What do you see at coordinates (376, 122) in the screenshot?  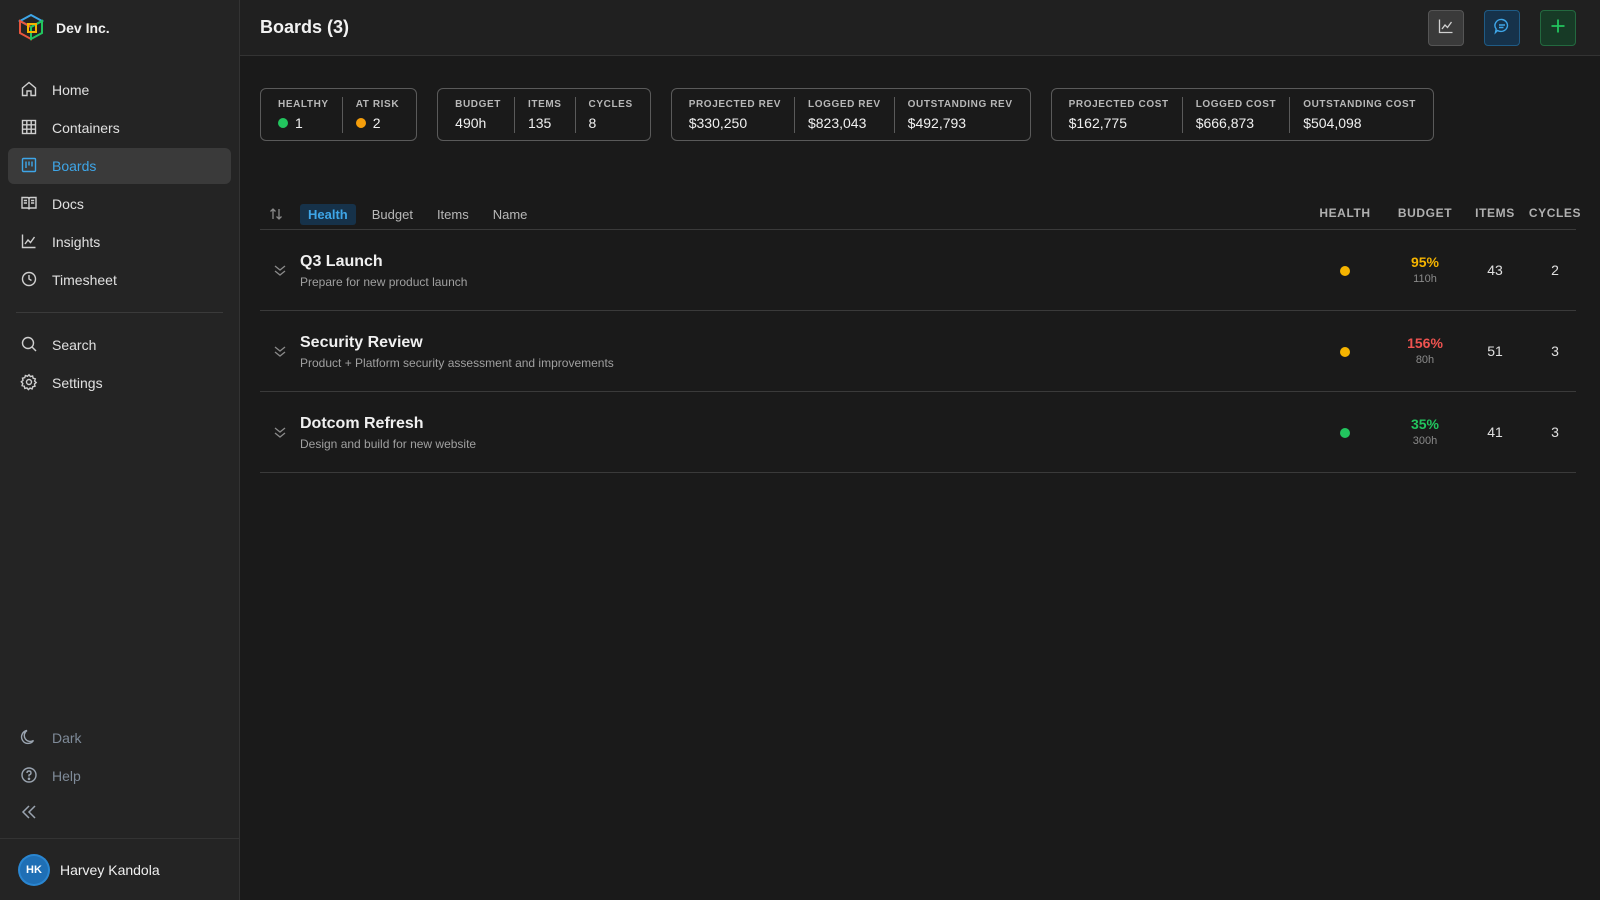 I see `stat-value: 2` at bounding box center [376, 122].